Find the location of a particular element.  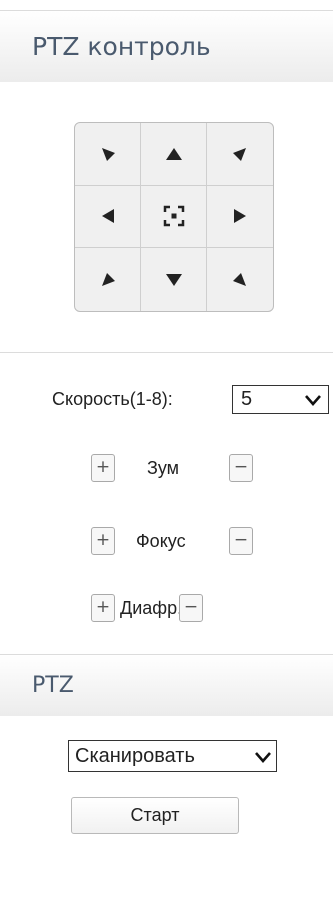

speed-row: Скорость(1-8): 5 is located at coordinates (166, 400).